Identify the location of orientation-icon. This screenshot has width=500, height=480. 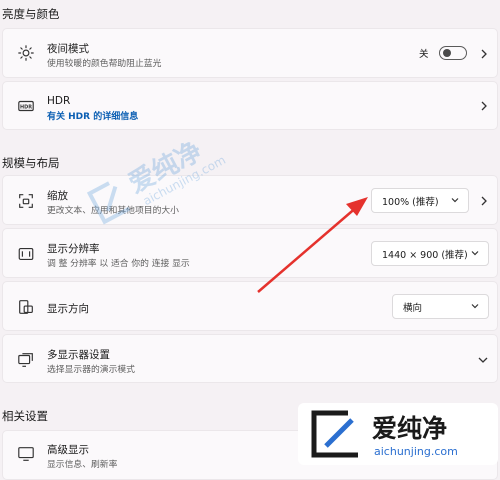
(26, 307).